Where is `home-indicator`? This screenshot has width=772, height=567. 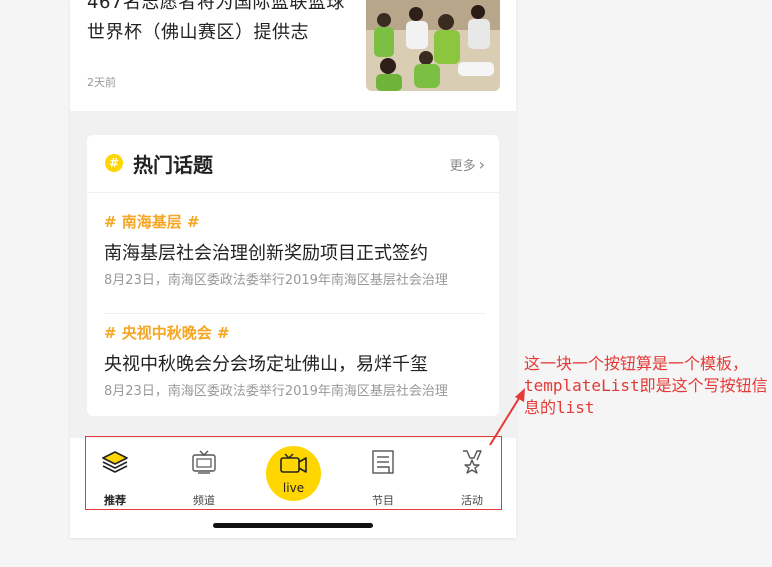 home-indicator is located at coordinates (293, 525).